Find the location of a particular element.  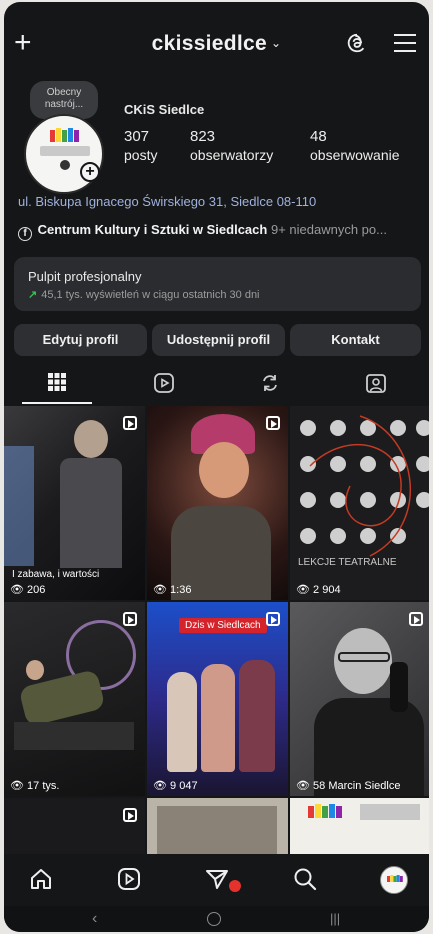

stat-label: obserwowanie is located at coordinates (355, 155).